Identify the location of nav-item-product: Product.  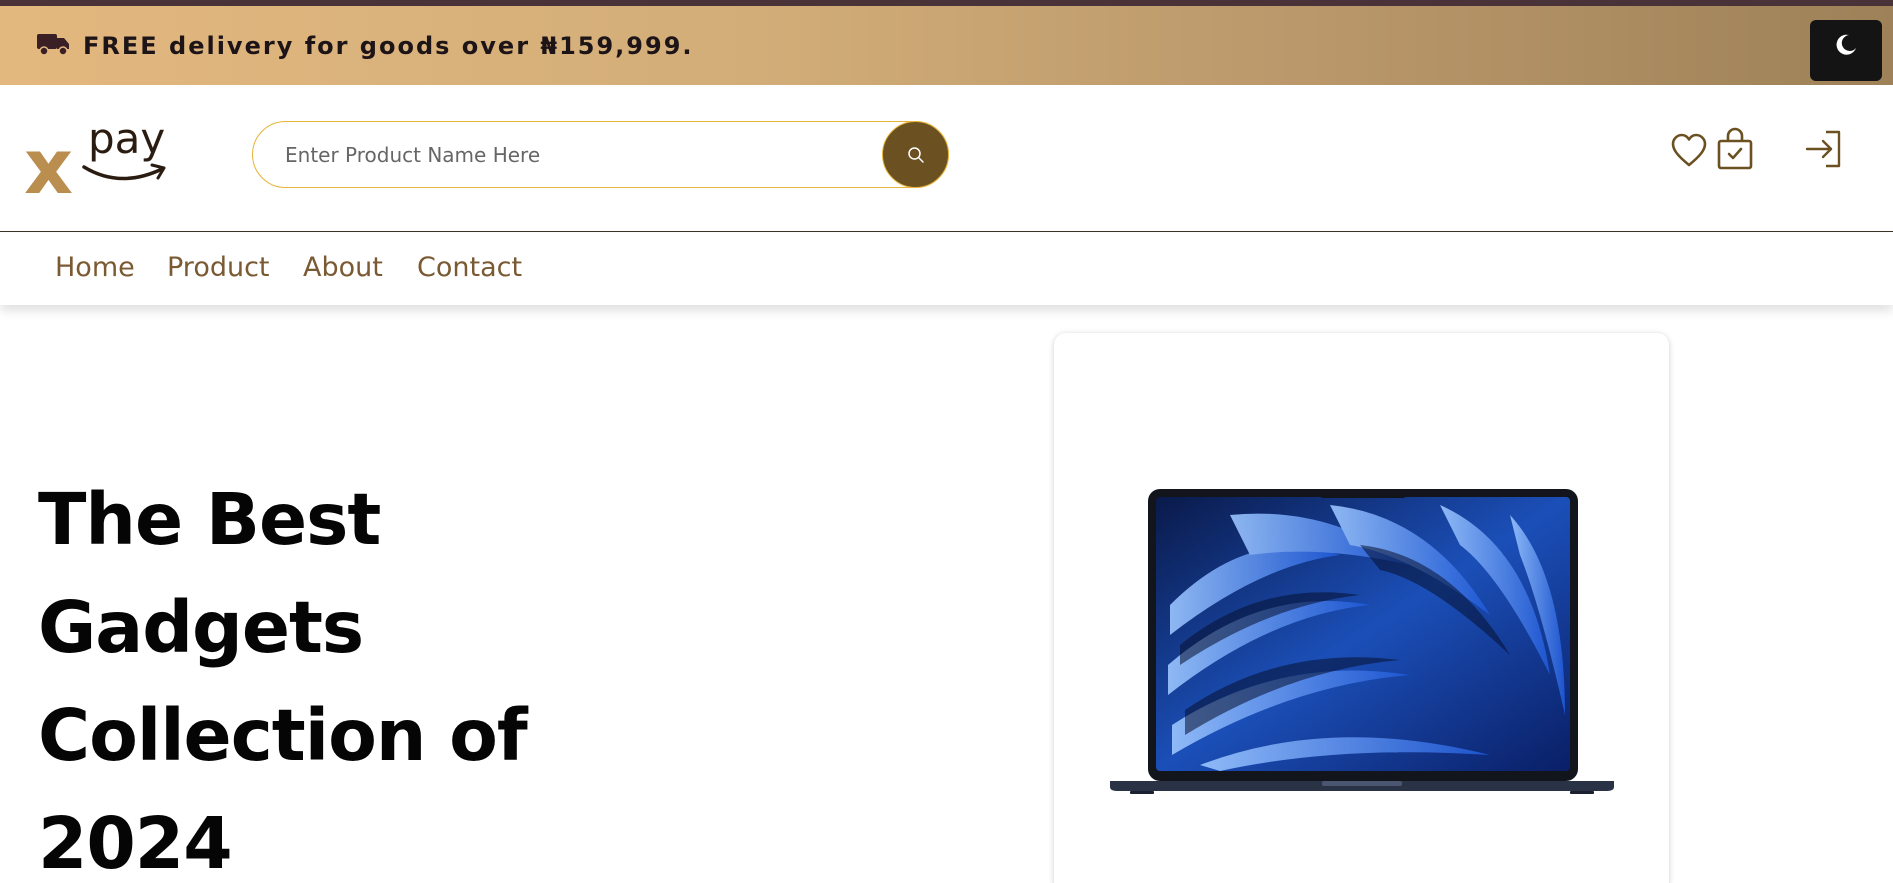
(218, 268).